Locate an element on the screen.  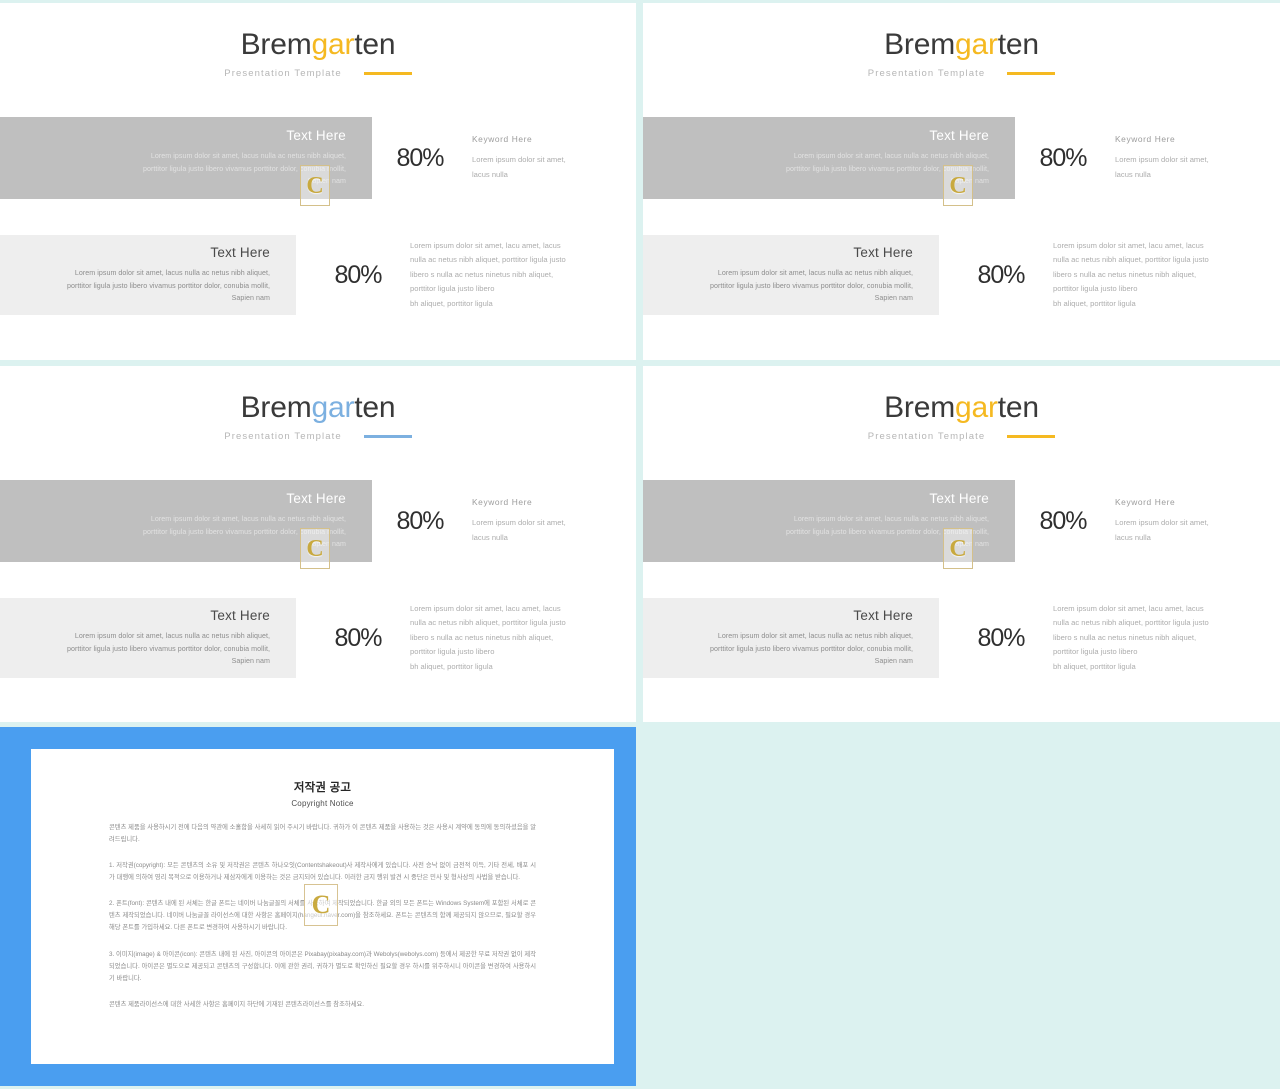
copyright-title-english: Copyright Notice is located at coordinates (322, 803).